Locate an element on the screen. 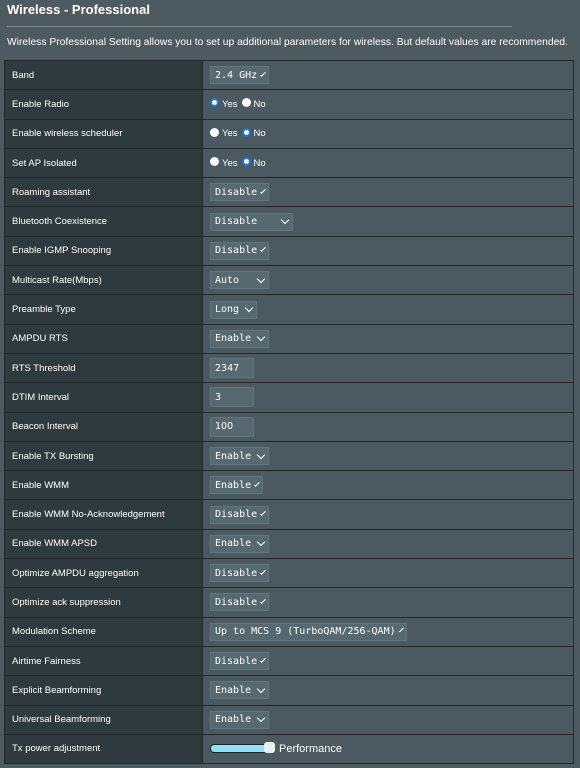 The width and height of the screenshot is (580, 768). setting-label: Enable TX Bursting is located at coordinates (104, 456).